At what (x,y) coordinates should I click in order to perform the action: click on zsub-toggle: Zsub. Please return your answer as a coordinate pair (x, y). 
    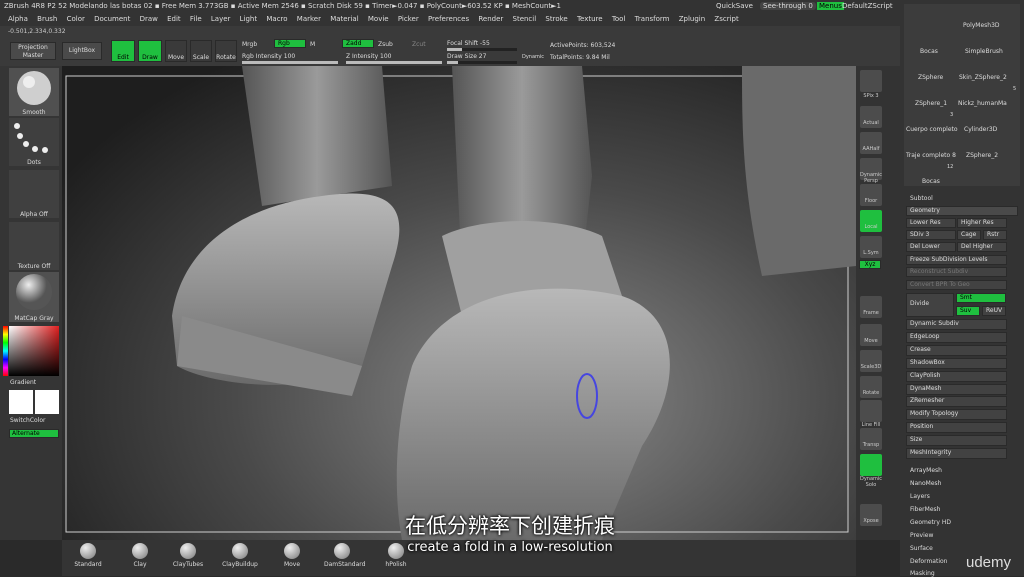
    Looking at the image, I should click on (385, 44).